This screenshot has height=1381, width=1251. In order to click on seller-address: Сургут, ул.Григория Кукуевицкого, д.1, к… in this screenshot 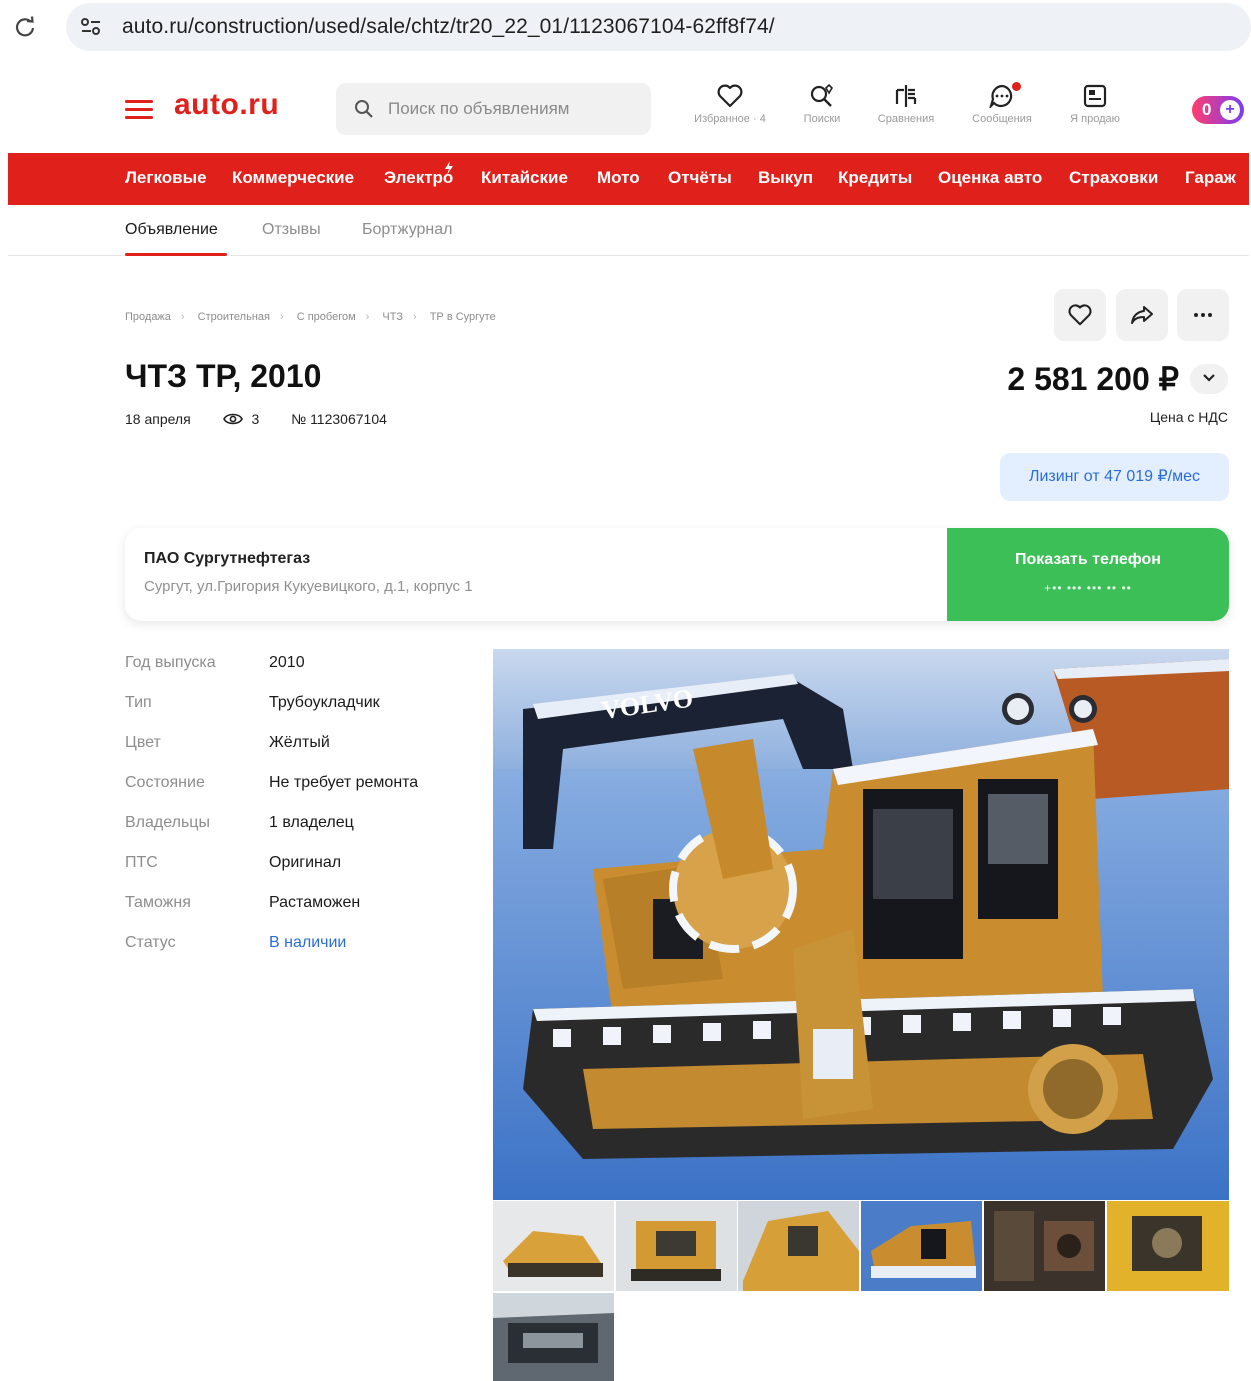, I will do `click(308, 586)`.